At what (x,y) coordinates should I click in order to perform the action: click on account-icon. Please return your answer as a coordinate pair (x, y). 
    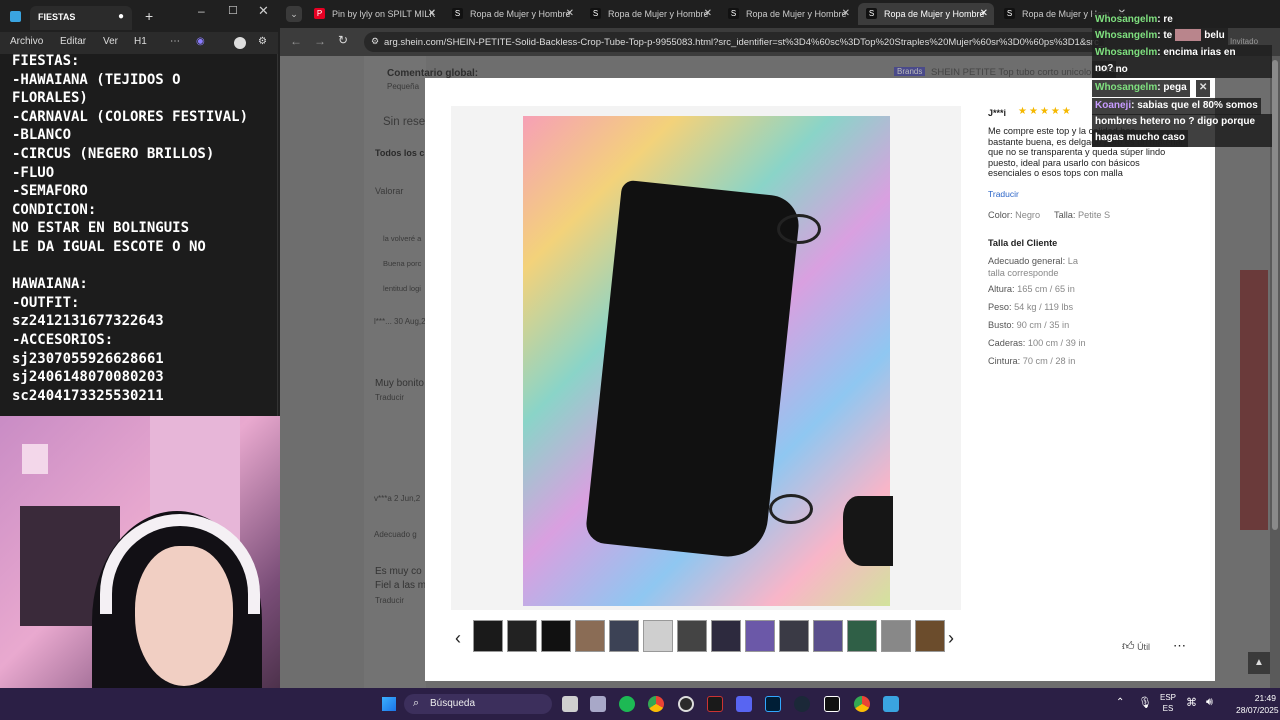
    Looking at the image, I should click on (240, 43).